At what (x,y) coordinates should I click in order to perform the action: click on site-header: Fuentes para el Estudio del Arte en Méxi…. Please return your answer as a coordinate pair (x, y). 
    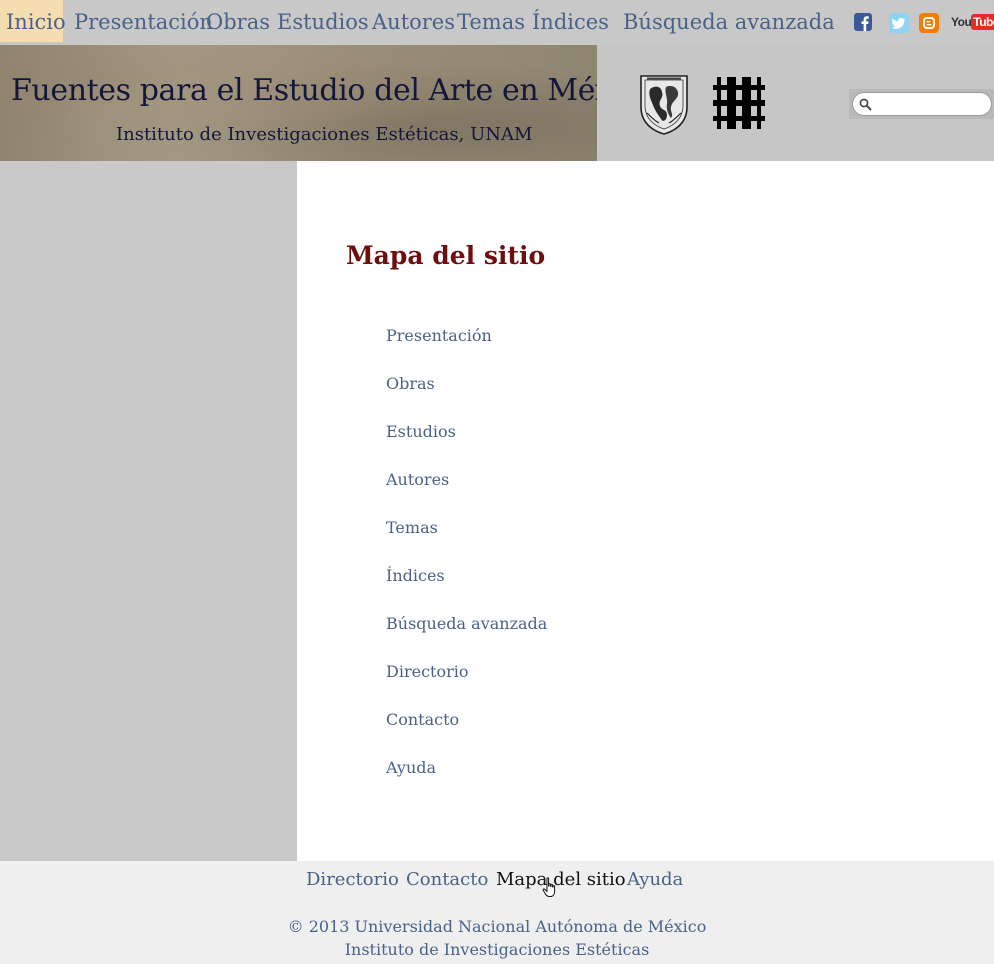
    Looking at the image, I should click on (497, 103).